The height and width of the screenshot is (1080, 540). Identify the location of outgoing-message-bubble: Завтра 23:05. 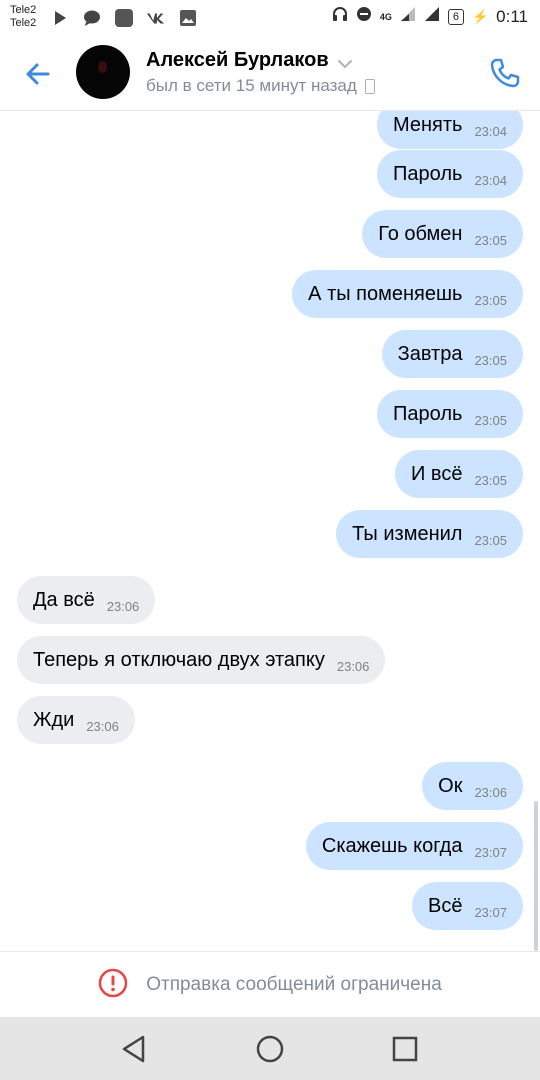
(452, 354).